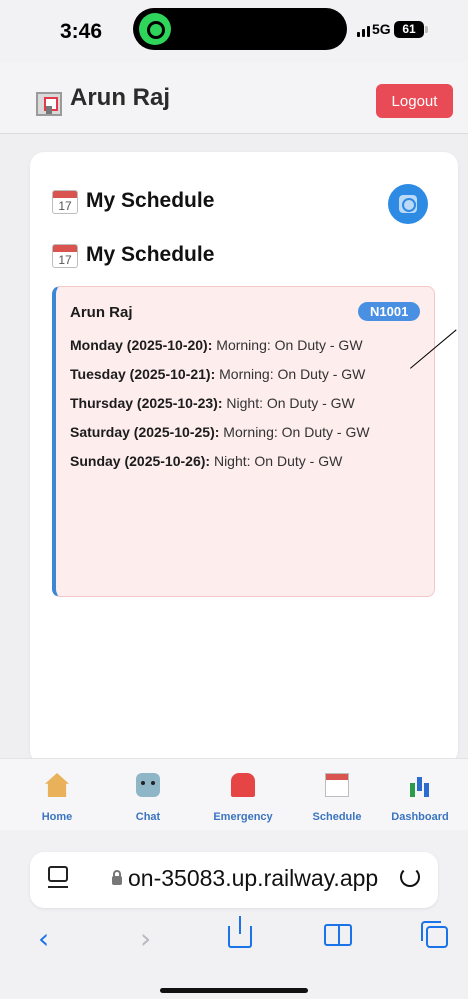  I want to click on siren-icon, so click(243, 785).